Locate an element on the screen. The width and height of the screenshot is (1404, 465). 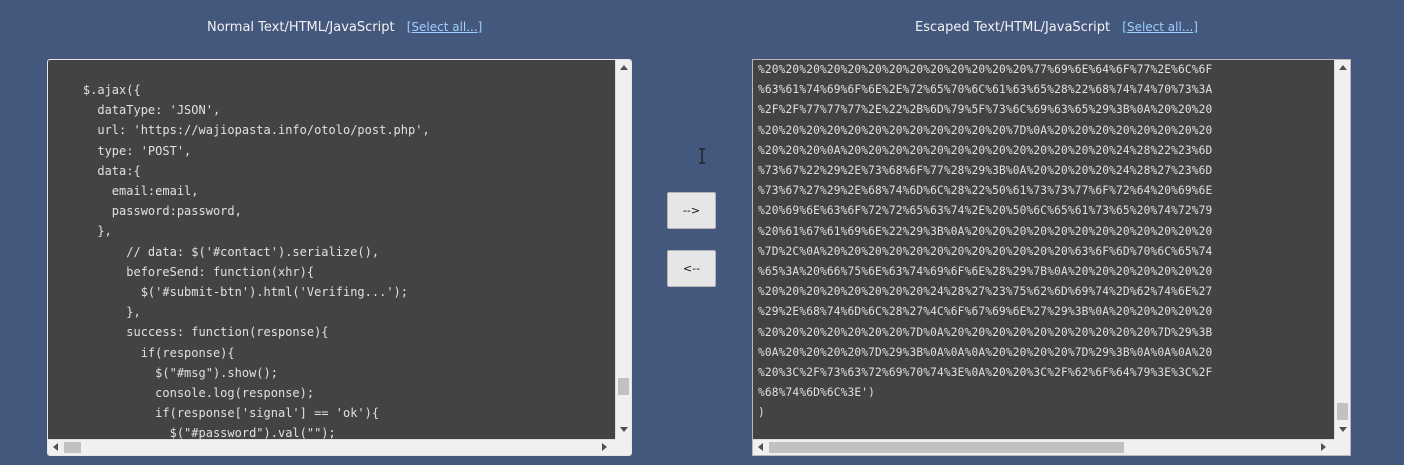
escape-button: --> is located at coordinates (691, 210).